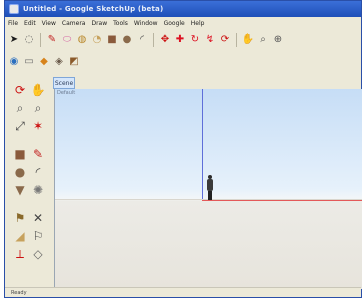  What do you see at coordinates (20, 254) in the screenshot?
I see `axes-left-icon: ⟂` at bounding box center [20, 254].